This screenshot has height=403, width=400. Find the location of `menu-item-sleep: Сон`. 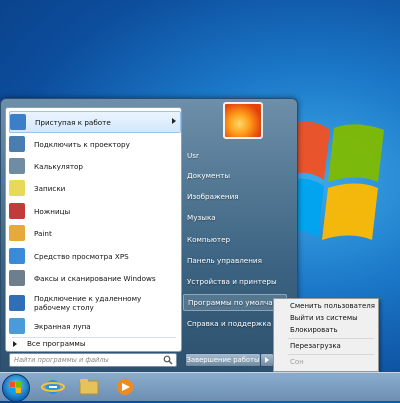

menu-item-sleep: Сон is located at coordinates (297, 362).